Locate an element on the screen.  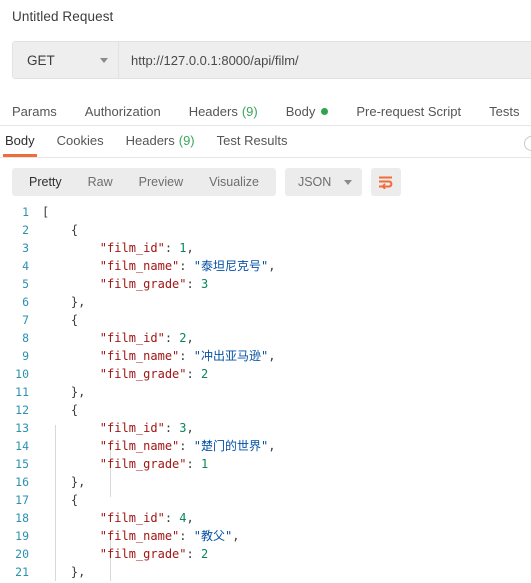
word-wrap-toggle is located at coordinates (386, 182).